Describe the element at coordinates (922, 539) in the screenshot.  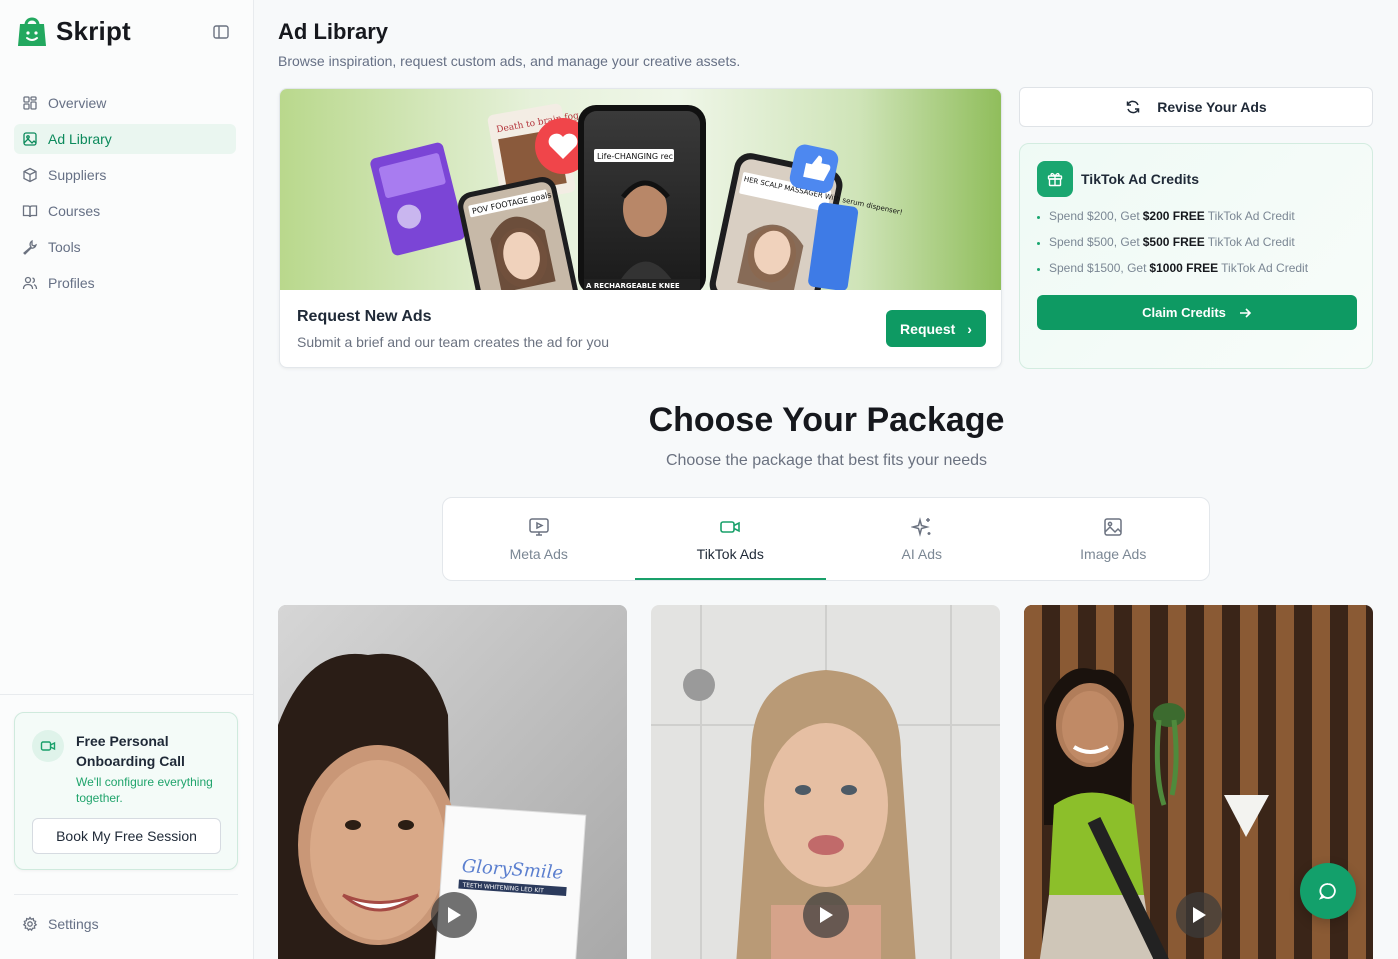
I see `tab-ai-ads: AI Ads` at that location.